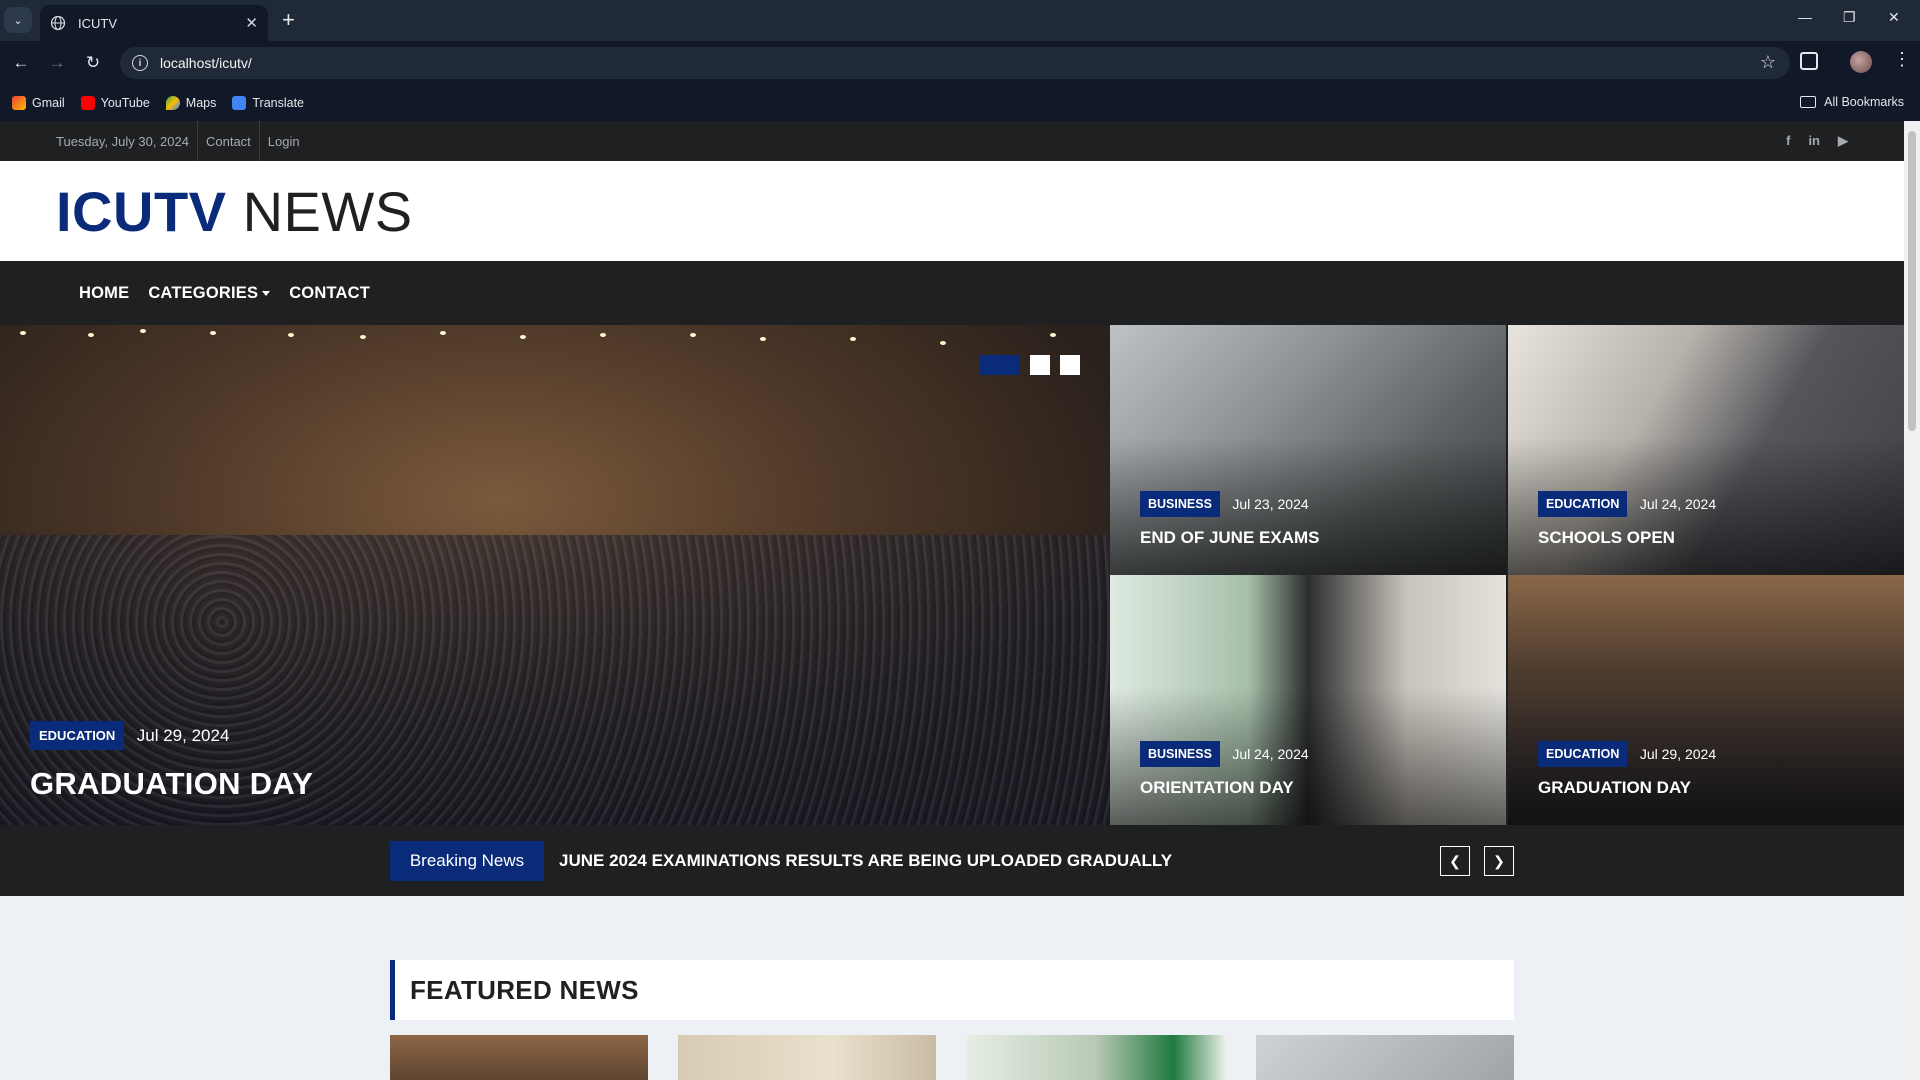 The height and width of the screenshot is (1080, 1920). I want to click on url-text: localhost/icutv/, so click(206, 63).